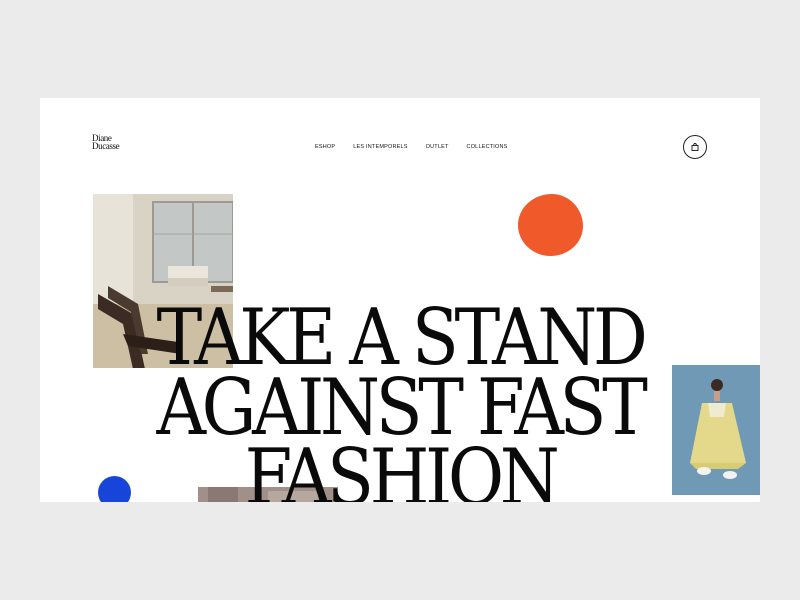  Describe the element at coordinates (437, 147) in the screenshot. I see `nav-item-outlet: OUTLET` at that location.